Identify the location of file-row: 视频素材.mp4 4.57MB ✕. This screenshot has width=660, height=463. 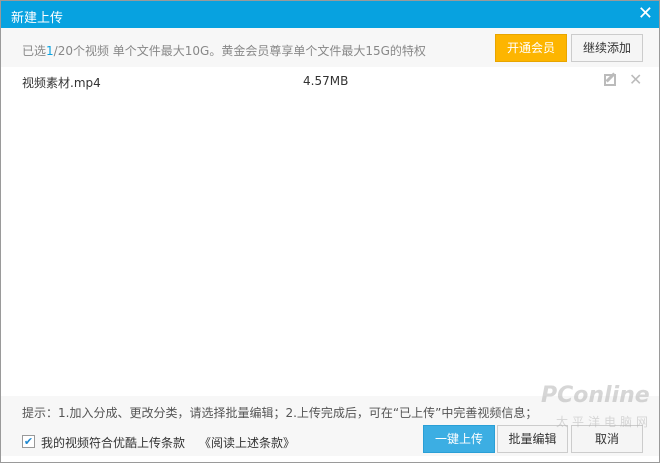
(330, 81).